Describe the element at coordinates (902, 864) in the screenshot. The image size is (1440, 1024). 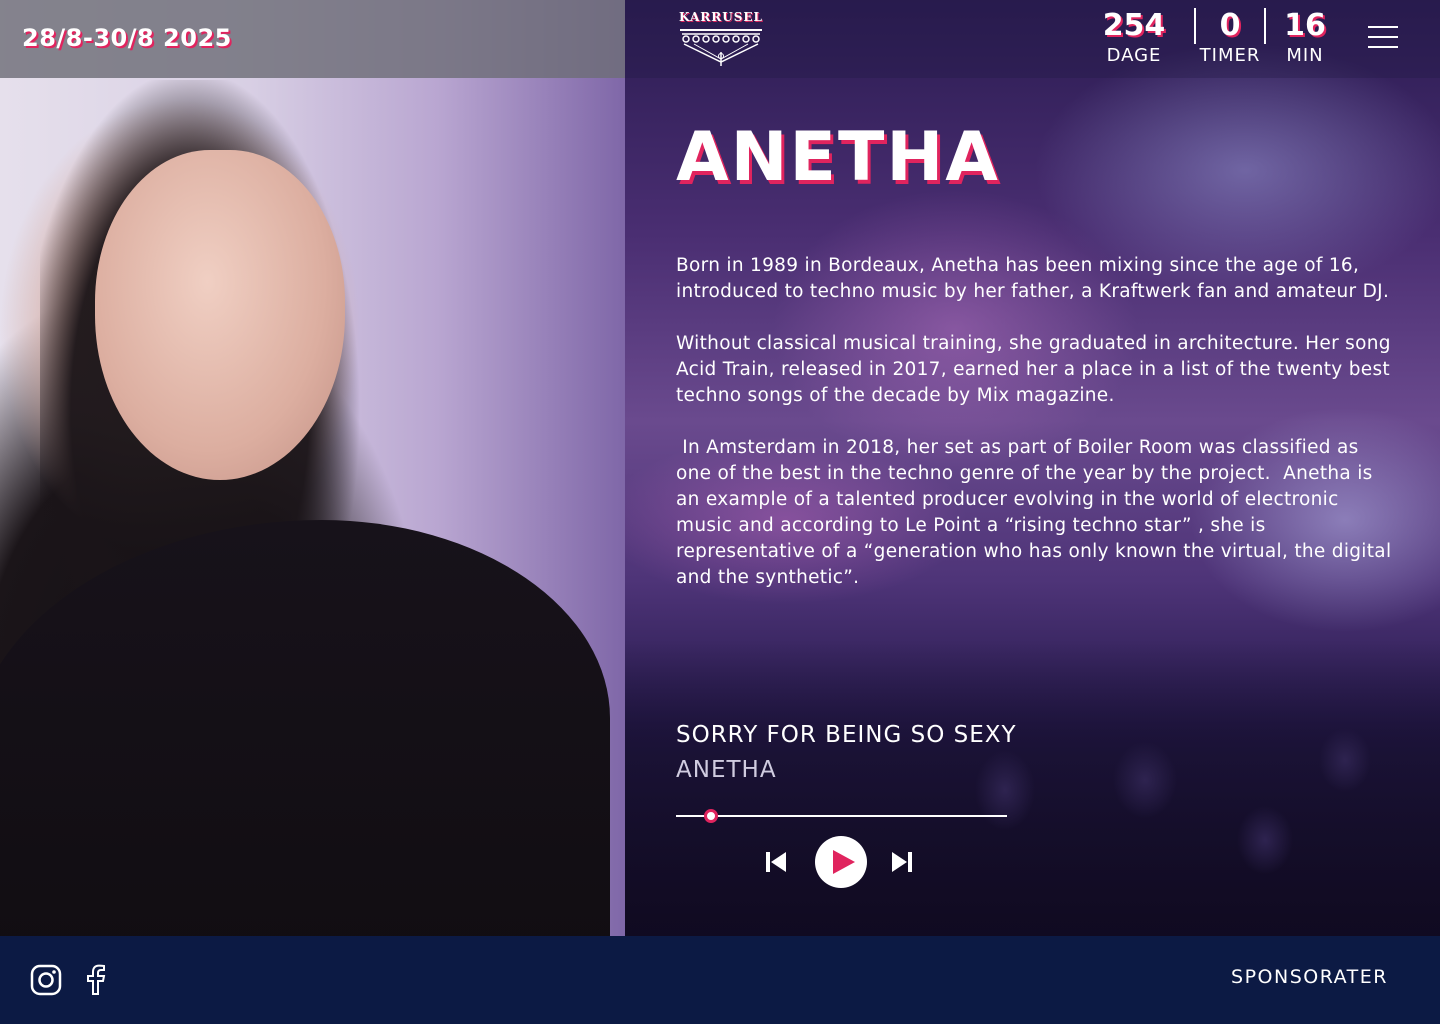
I see `skip-next-icon` at that location.